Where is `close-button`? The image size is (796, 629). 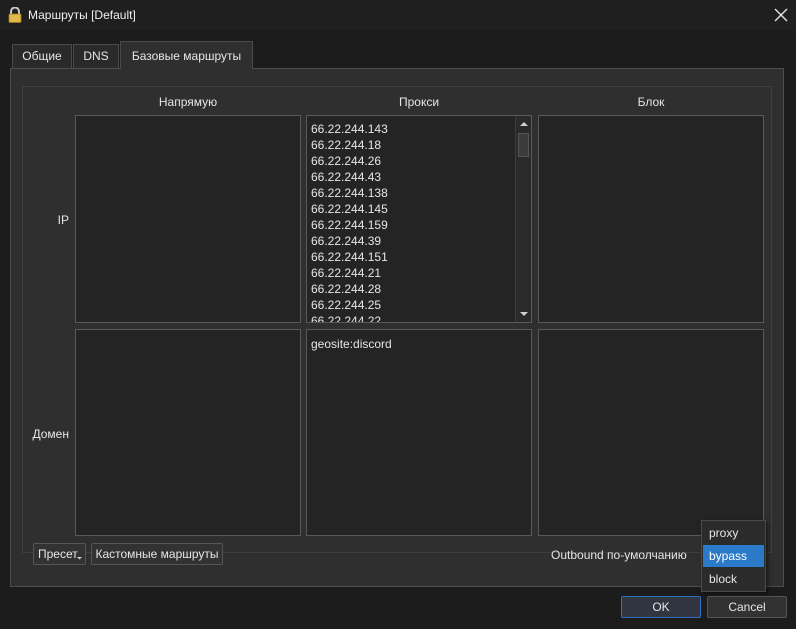
close-button is located at coordinates (781, 15).